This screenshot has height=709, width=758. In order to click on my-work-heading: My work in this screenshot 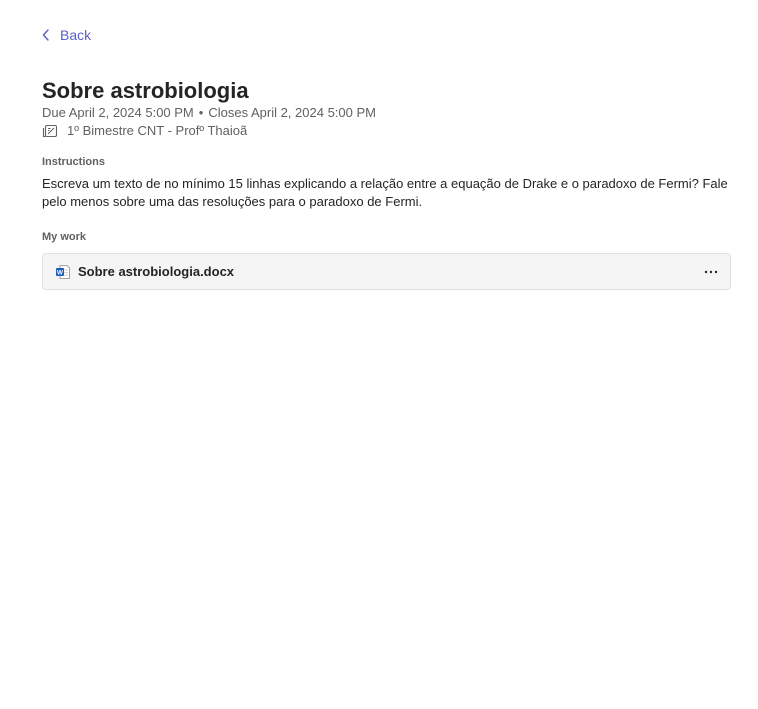, I will do `click(64, 237)`.